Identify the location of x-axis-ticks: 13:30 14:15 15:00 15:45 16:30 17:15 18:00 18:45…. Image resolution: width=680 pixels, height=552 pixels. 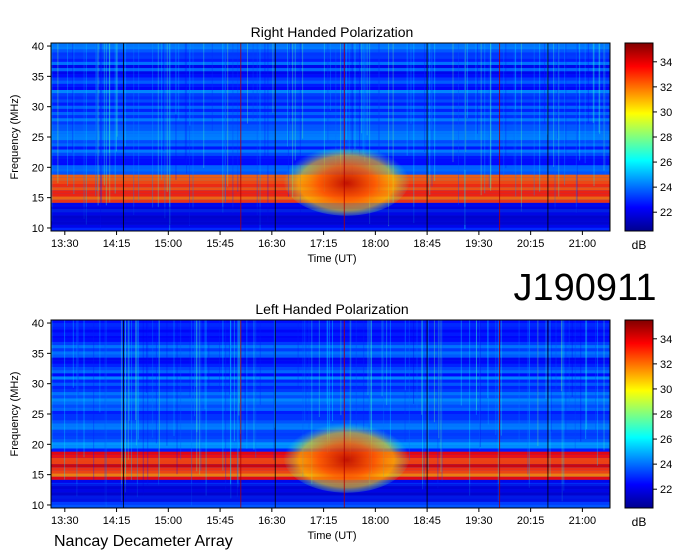
(323, 240).